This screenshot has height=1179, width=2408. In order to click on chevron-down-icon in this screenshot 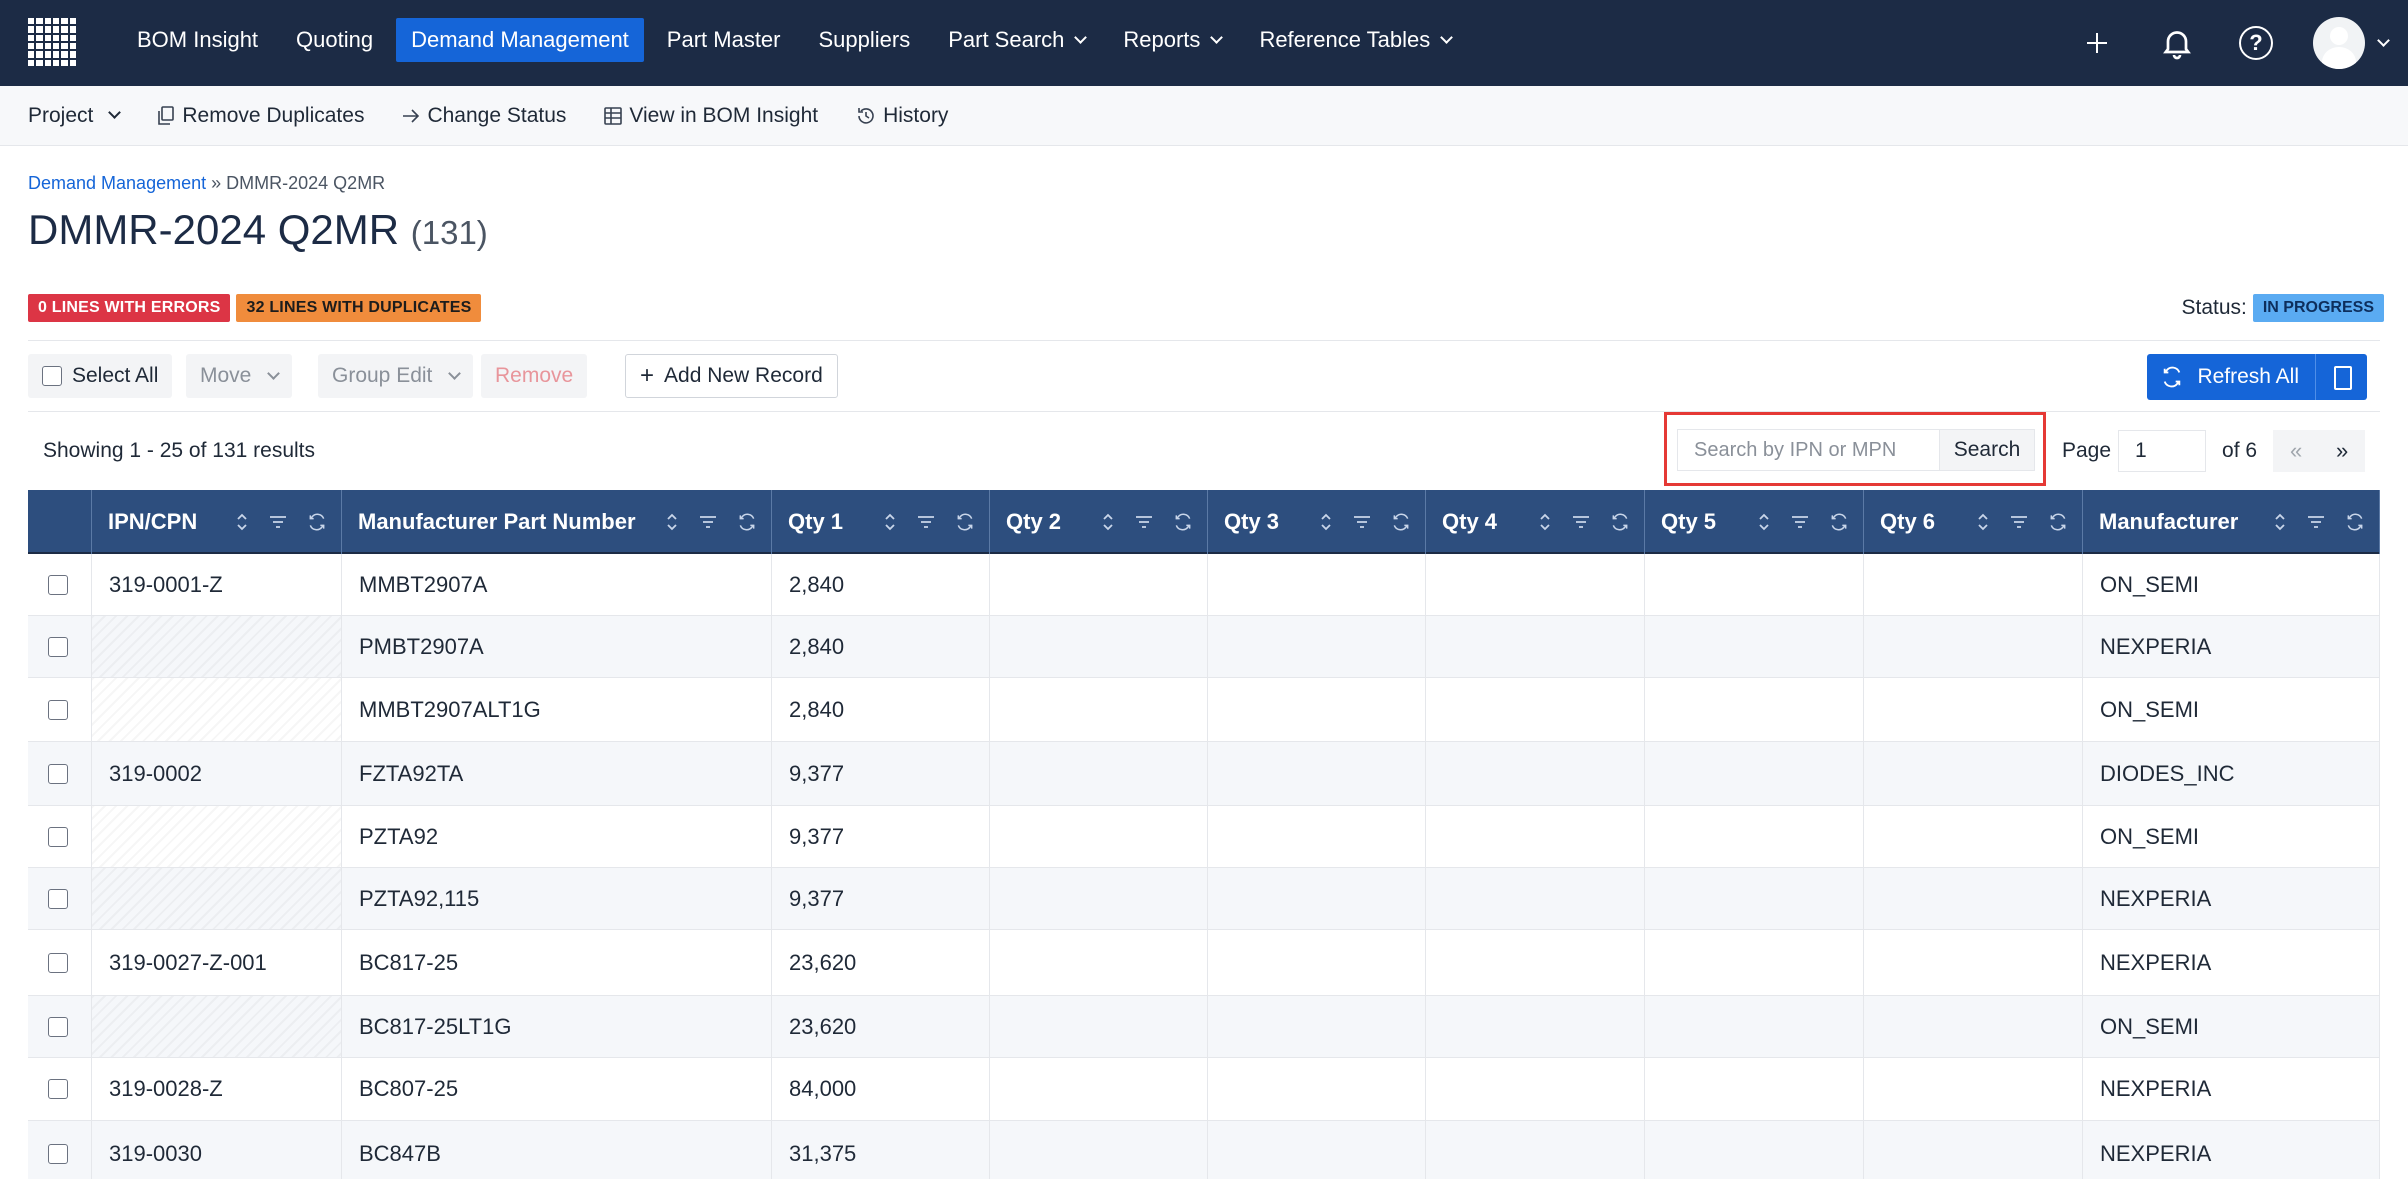, I will do `click(2383, 40)`.